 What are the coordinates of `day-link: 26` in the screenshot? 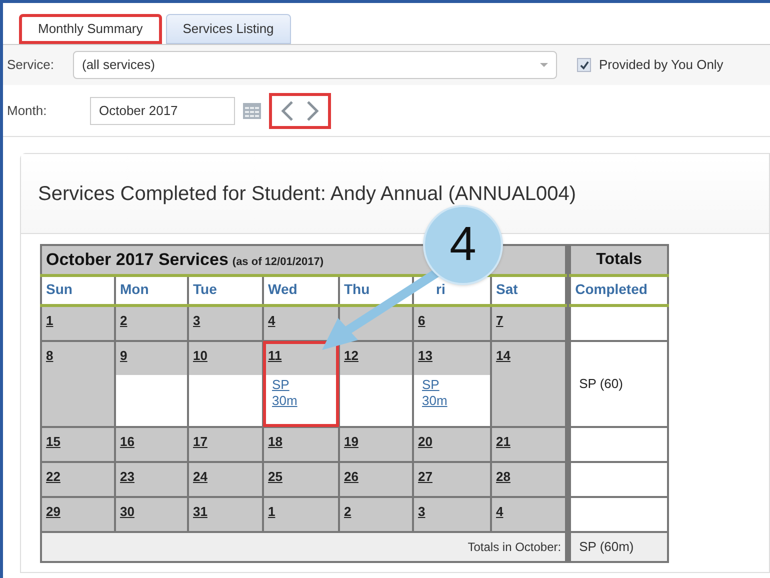 It's located at (351, 476).